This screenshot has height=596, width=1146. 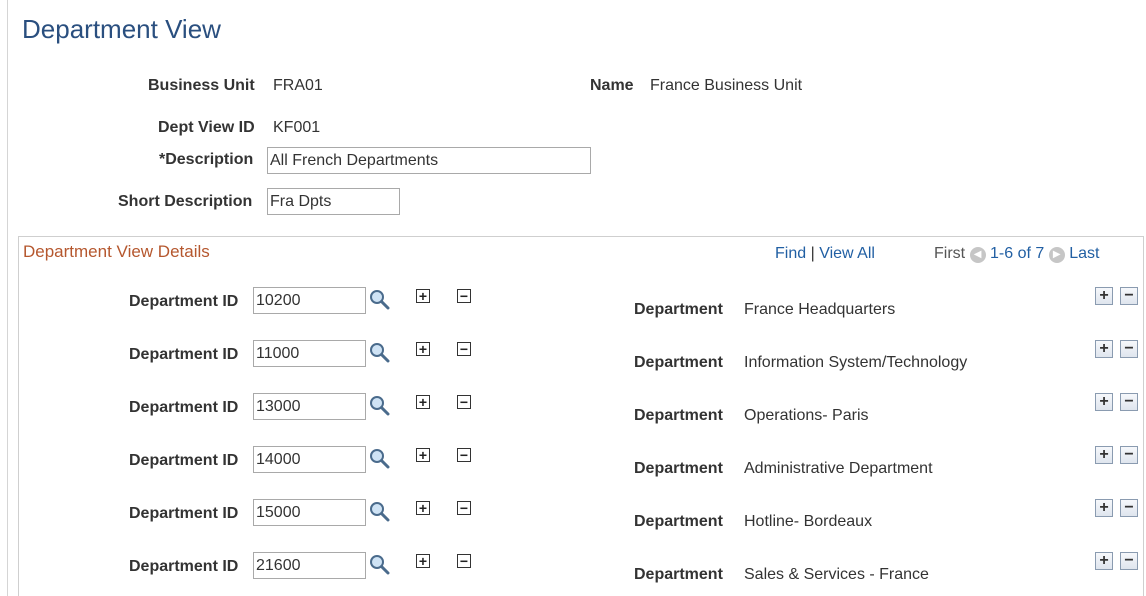 I want to click on pagination: First ◀ 1-6 of 7 ▶ Last, so click(x=1016, y=254).